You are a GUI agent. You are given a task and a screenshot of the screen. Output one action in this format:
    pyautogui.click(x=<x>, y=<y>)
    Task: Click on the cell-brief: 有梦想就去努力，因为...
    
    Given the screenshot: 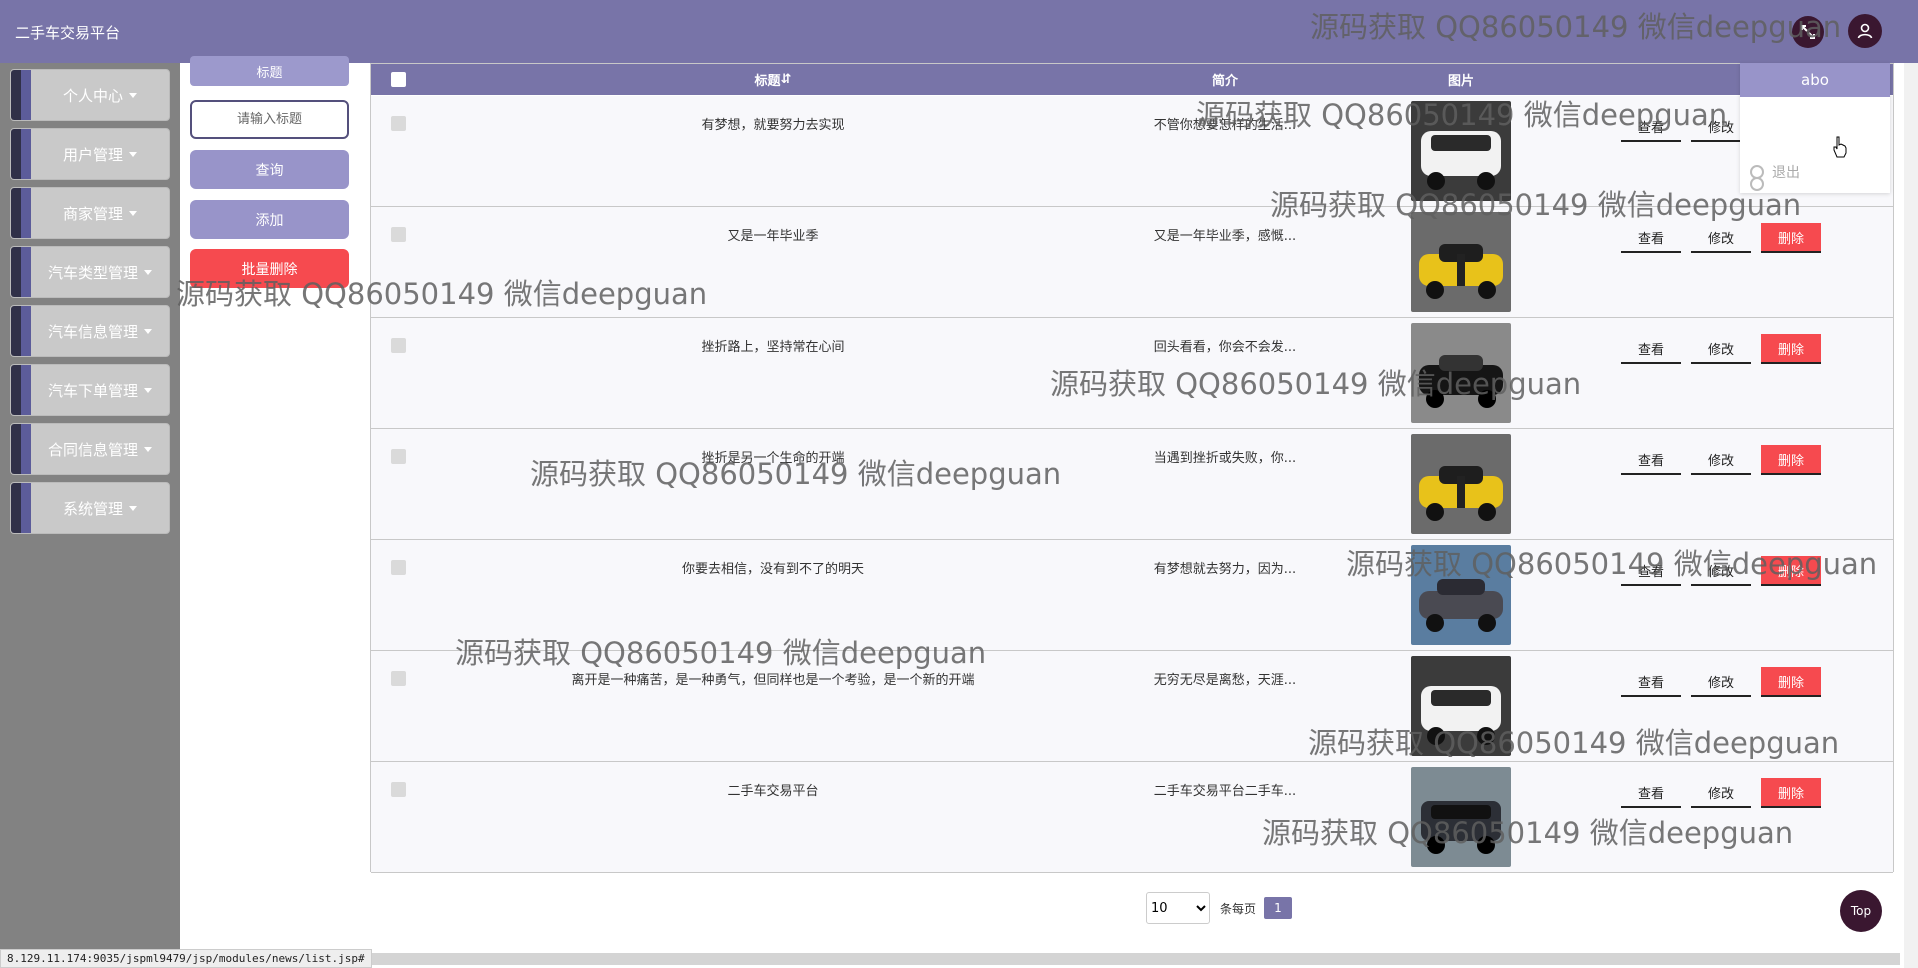 What is the action you would take?
    pyautogui.click(x=1225, y=569)
    